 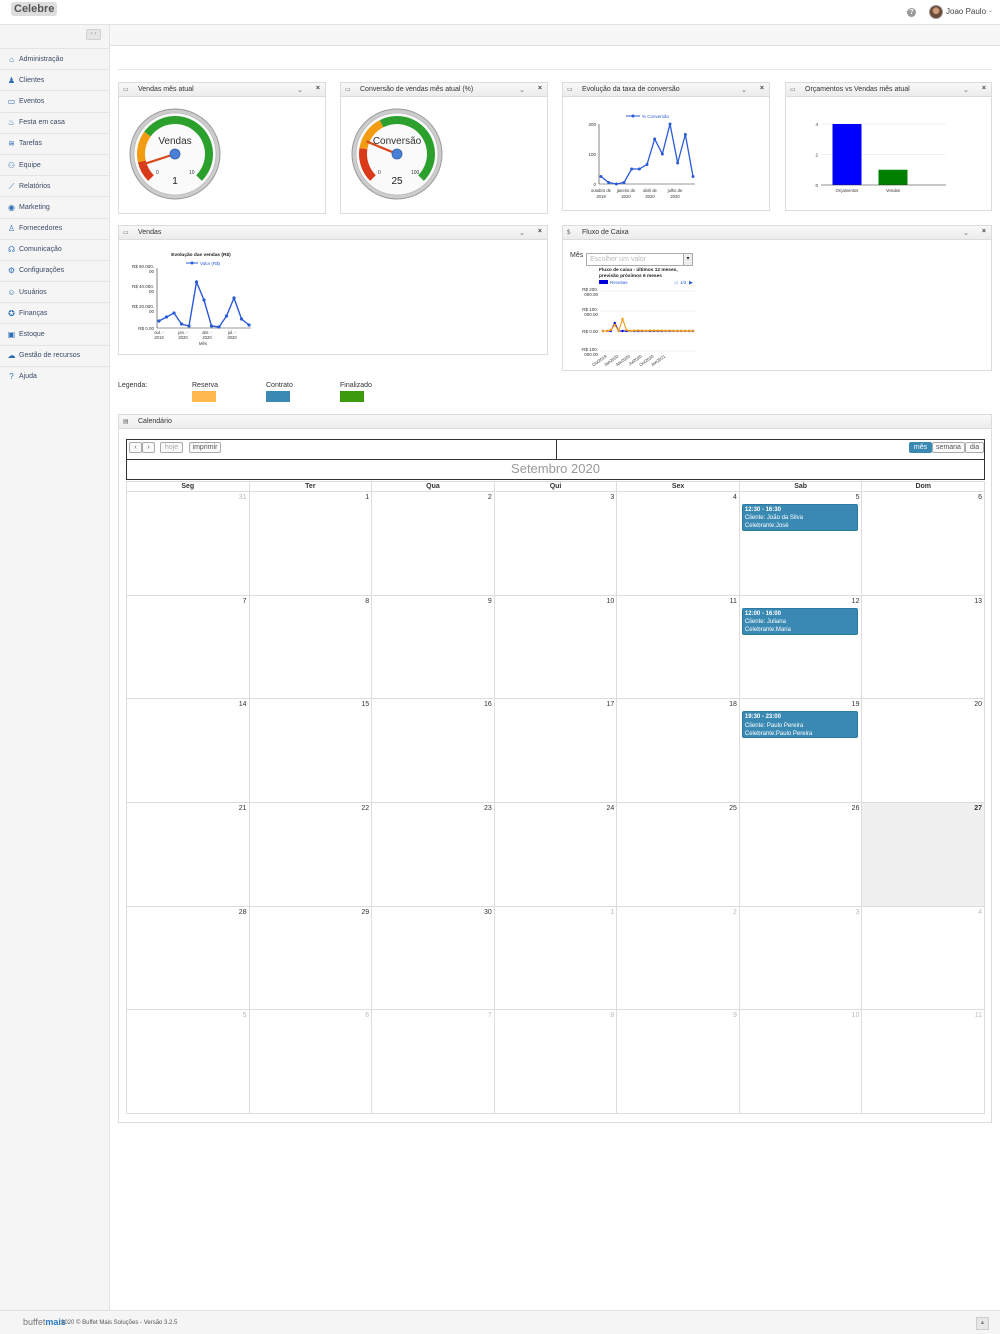 What do you see at coordinates (55, 270) in the screenshot?
I see `sidebar-item-configura-es: ⚙ Configurações` at bounding box center [55, 270].